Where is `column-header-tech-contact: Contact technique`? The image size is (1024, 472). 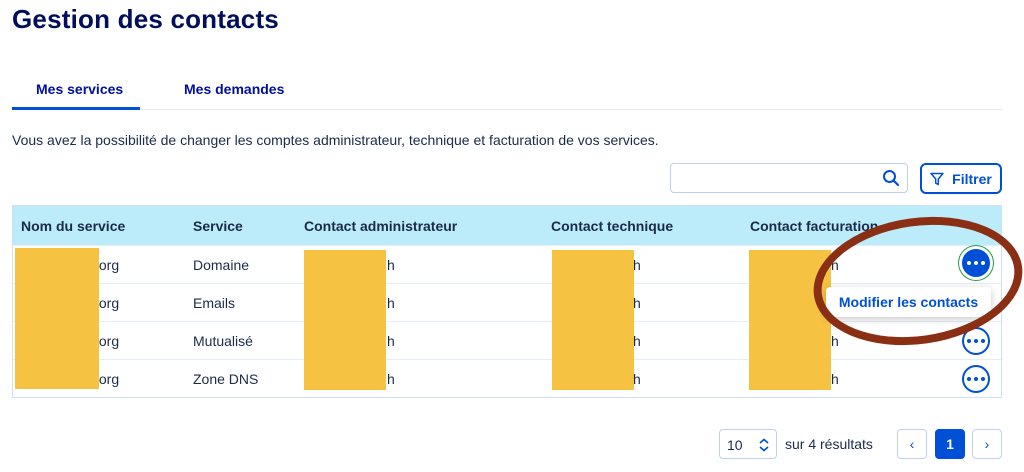
column-header-tech-contact: Contact technique is located at coordinates (612, 226).